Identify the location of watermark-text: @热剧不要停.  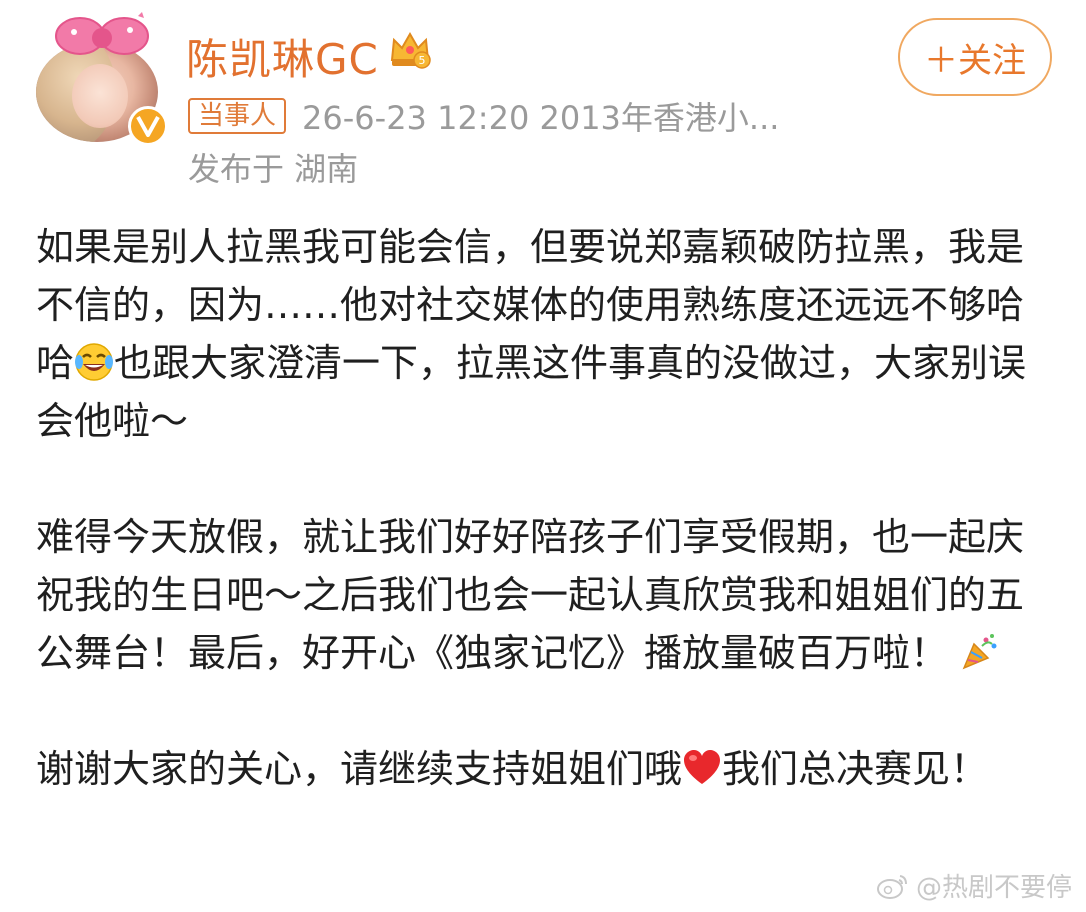
(993, 888).